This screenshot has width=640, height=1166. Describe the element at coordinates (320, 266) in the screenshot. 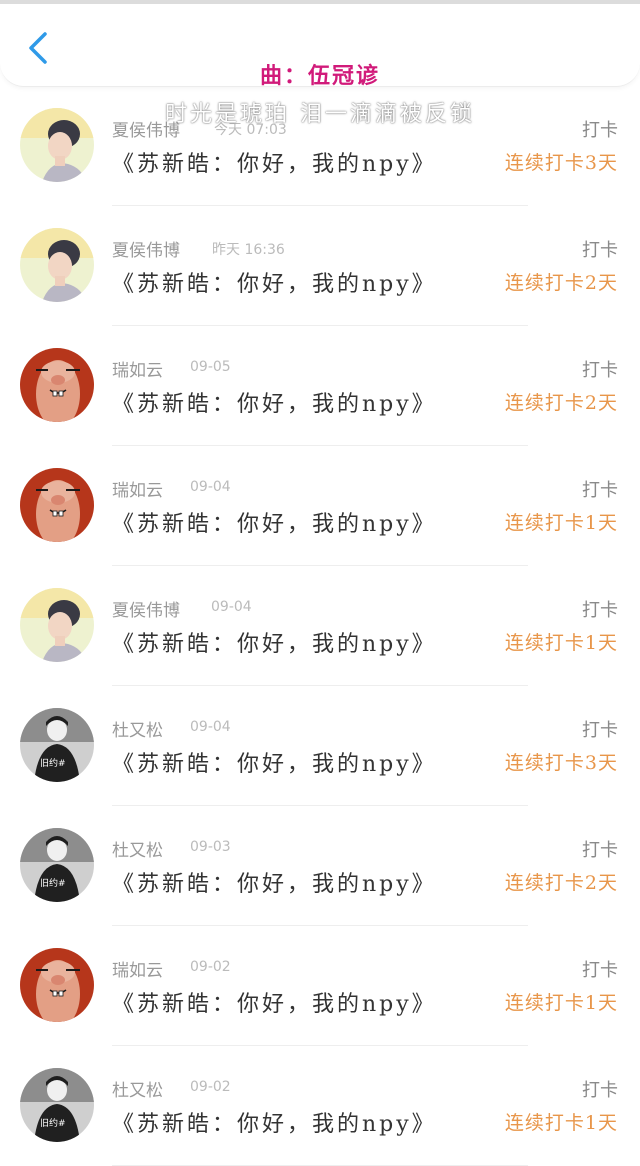

I see `list-item: 夏侯伟博 昨天 16:36 打卡 《苏新皓：你好，我的npy》 连续打卡2天` at that location.